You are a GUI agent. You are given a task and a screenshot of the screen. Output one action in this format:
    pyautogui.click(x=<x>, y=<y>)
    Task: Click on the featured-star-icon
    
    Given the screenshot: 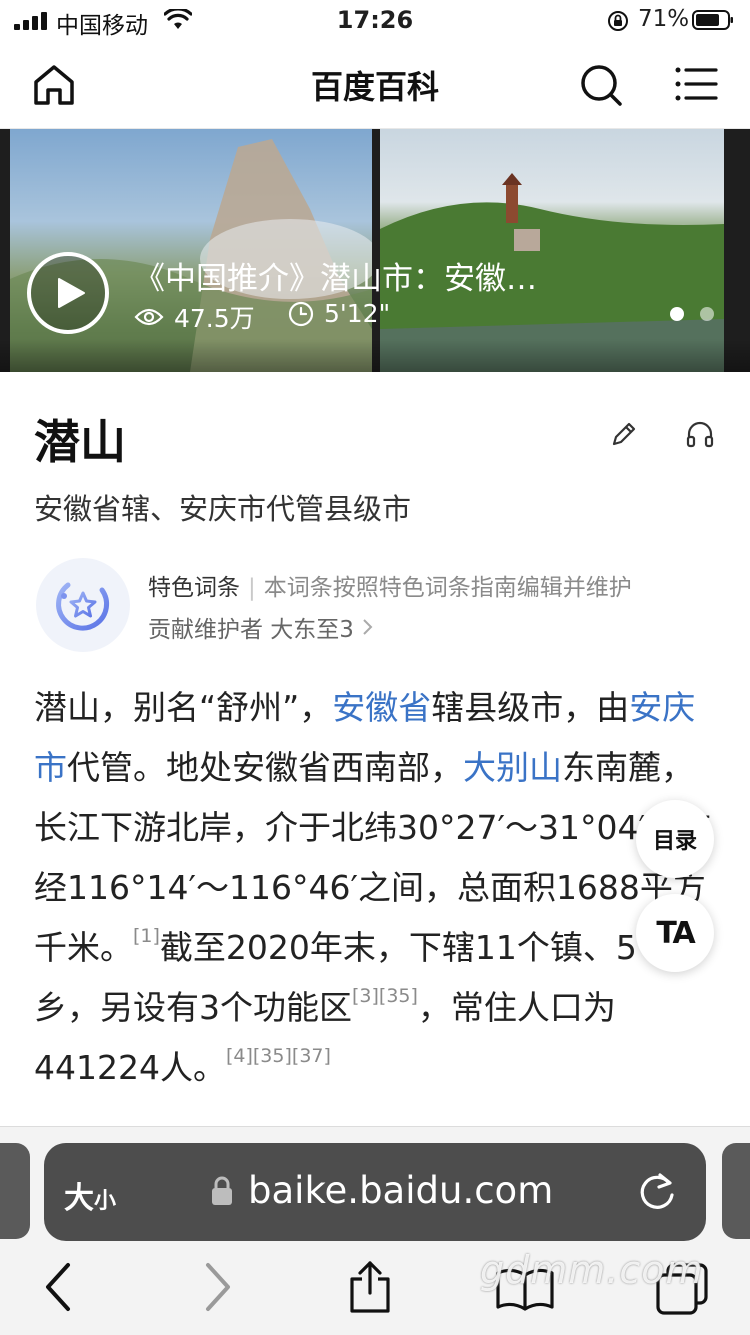 What is the action you would take?
    pyautogui.click(x=83, y=606)
    